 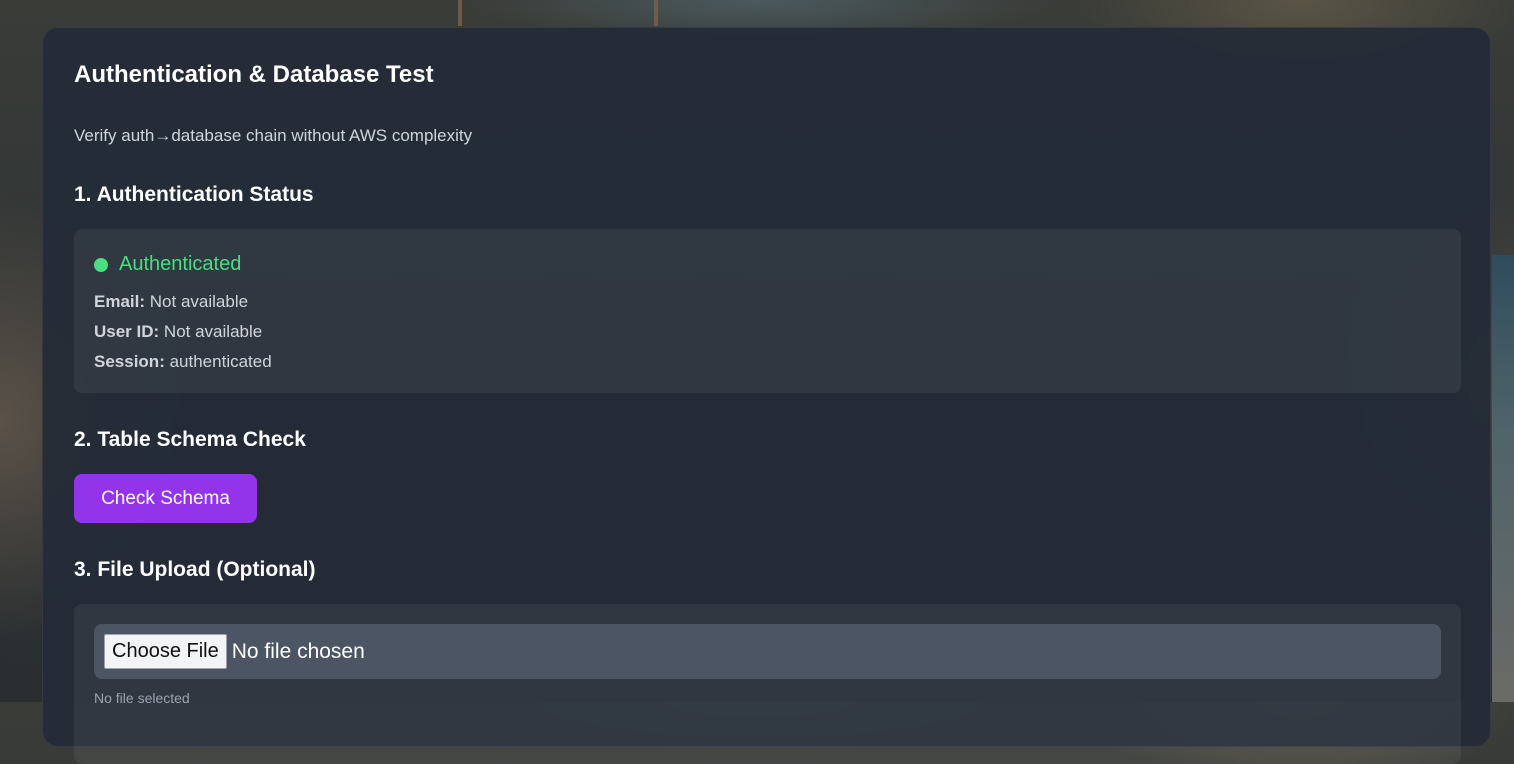 I want to click on file-chosen-status: No file chosen, so click(x=298, y=651).